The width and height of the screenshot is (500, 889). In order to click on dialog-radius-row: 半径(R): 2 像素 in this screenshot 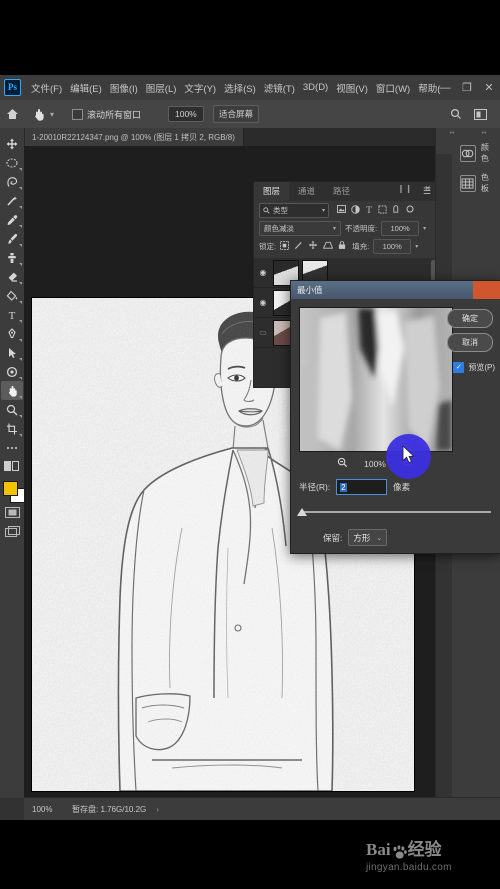, I will do `click(396, 487)`.